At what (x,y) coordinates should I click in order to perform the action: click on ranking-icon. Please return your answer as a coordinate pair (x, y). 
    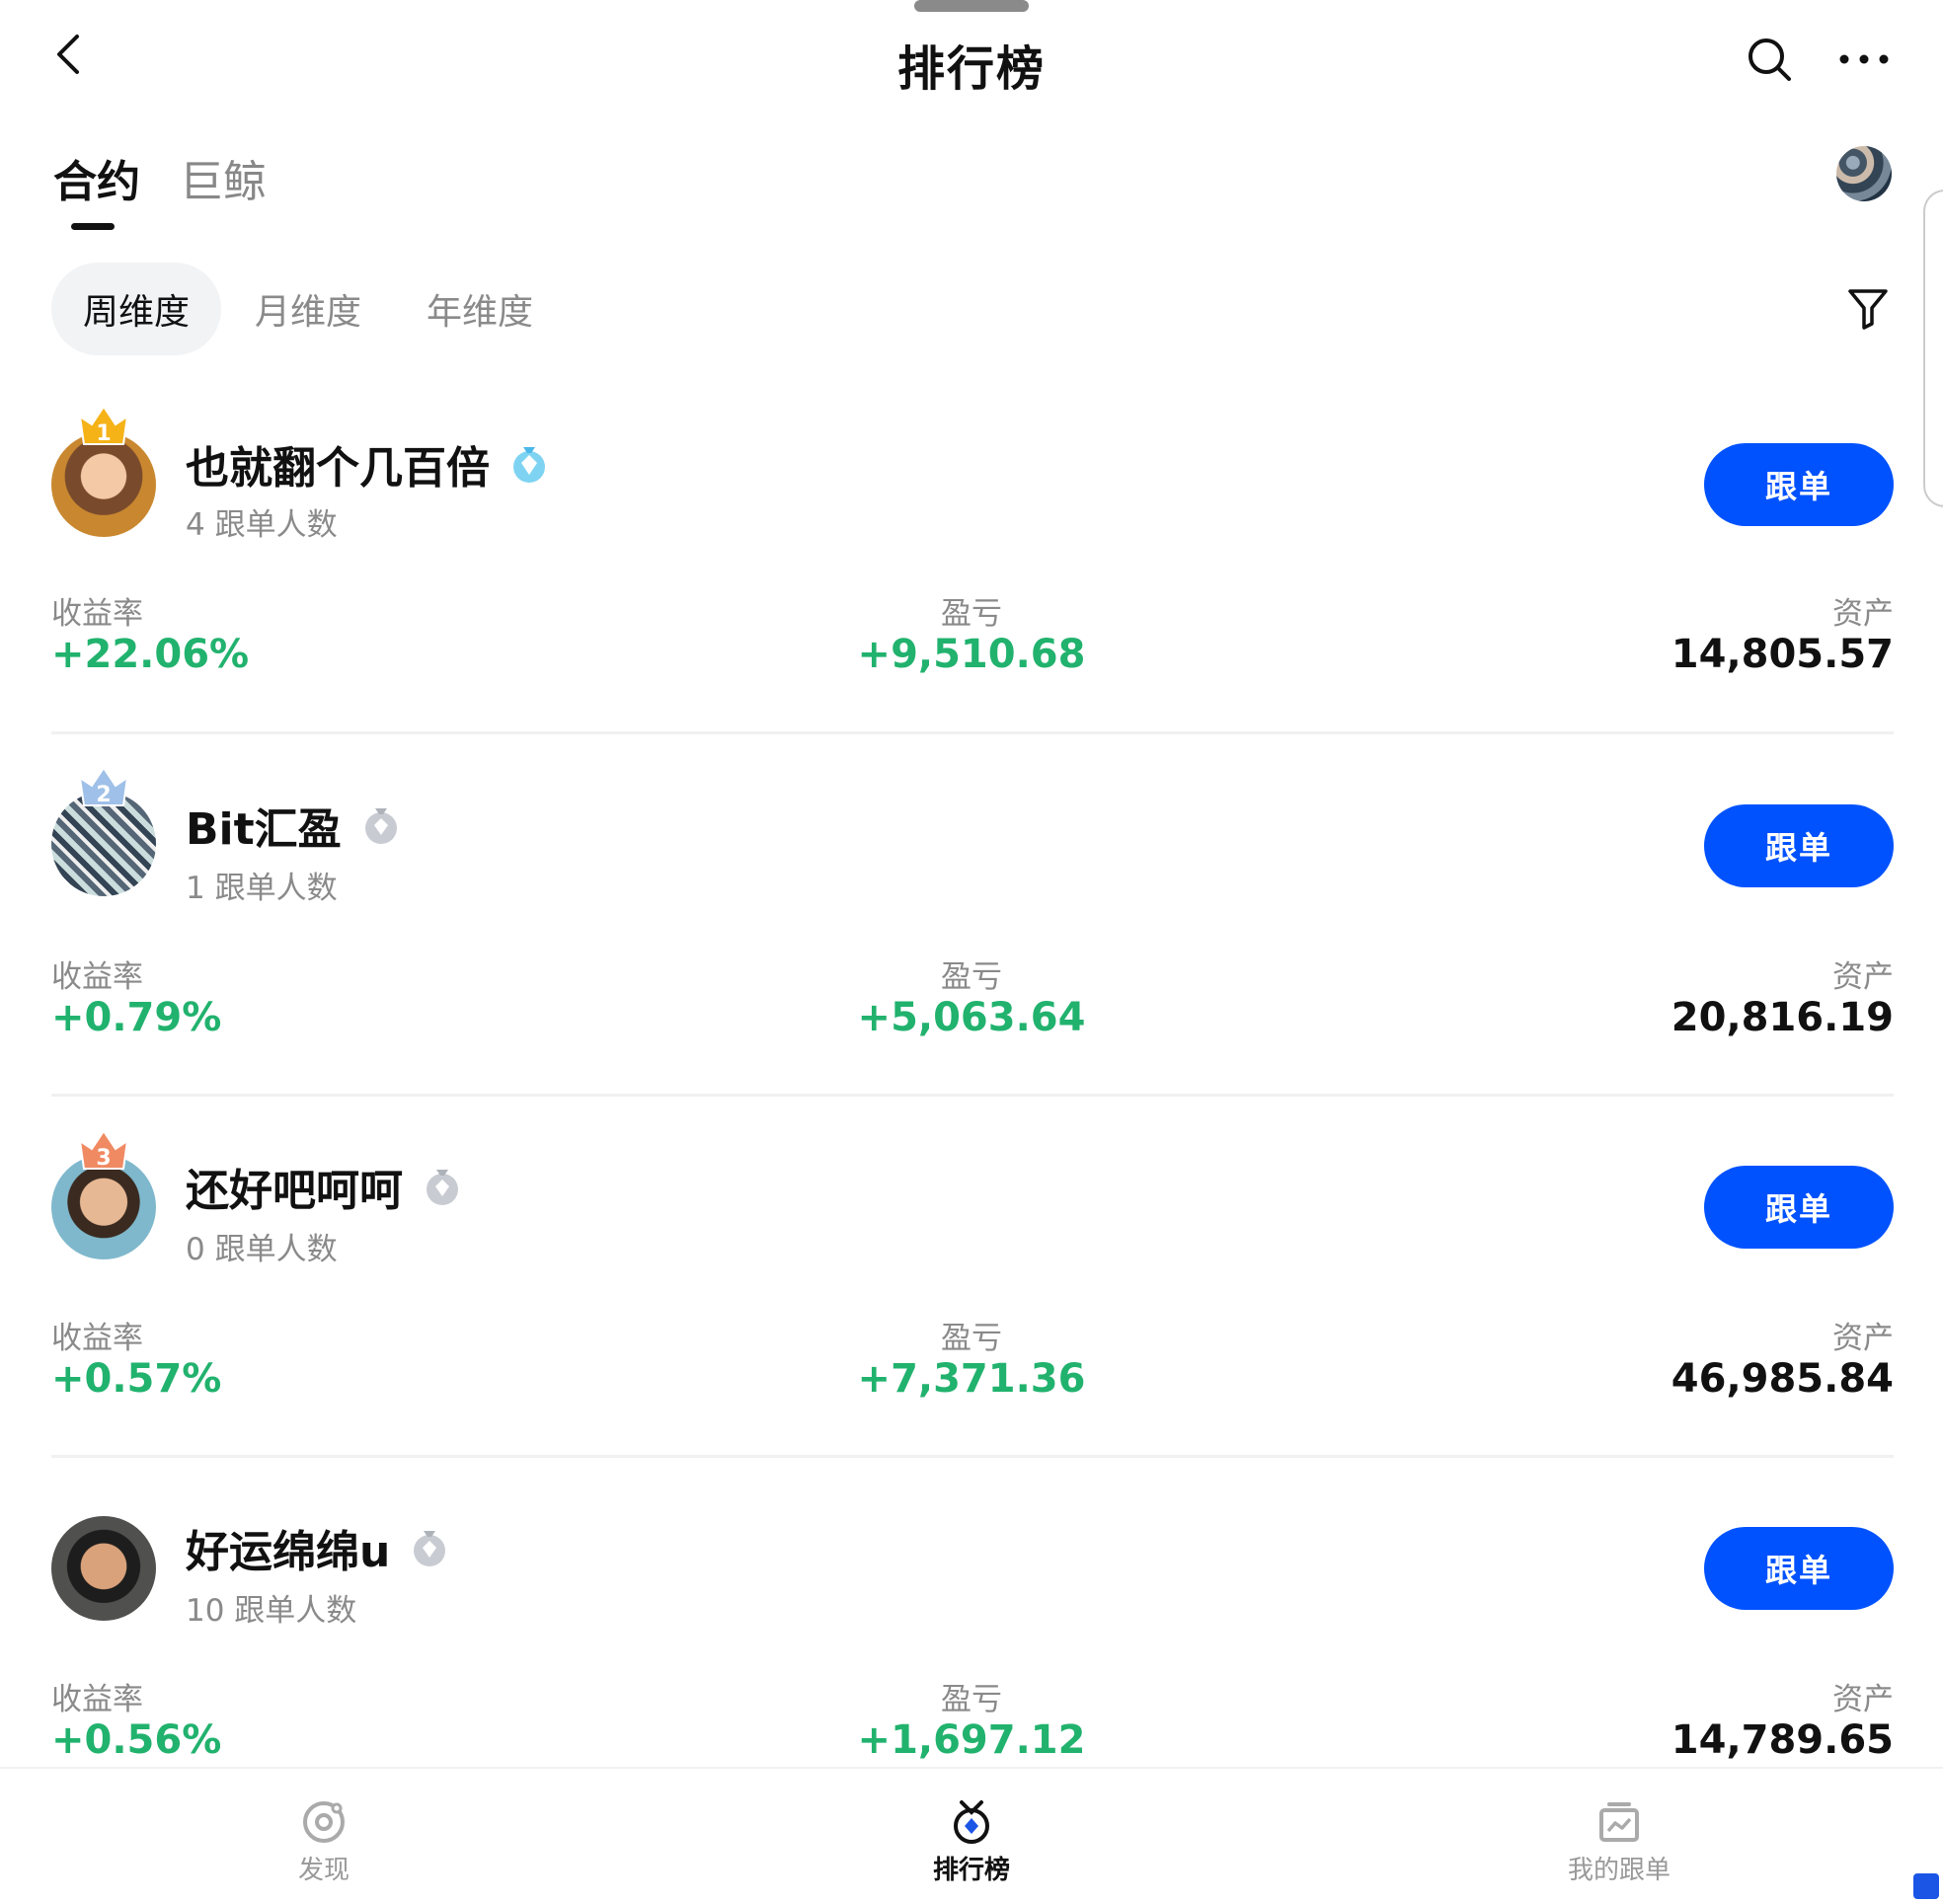
    Looking at the image, I should click on (972, 1822).